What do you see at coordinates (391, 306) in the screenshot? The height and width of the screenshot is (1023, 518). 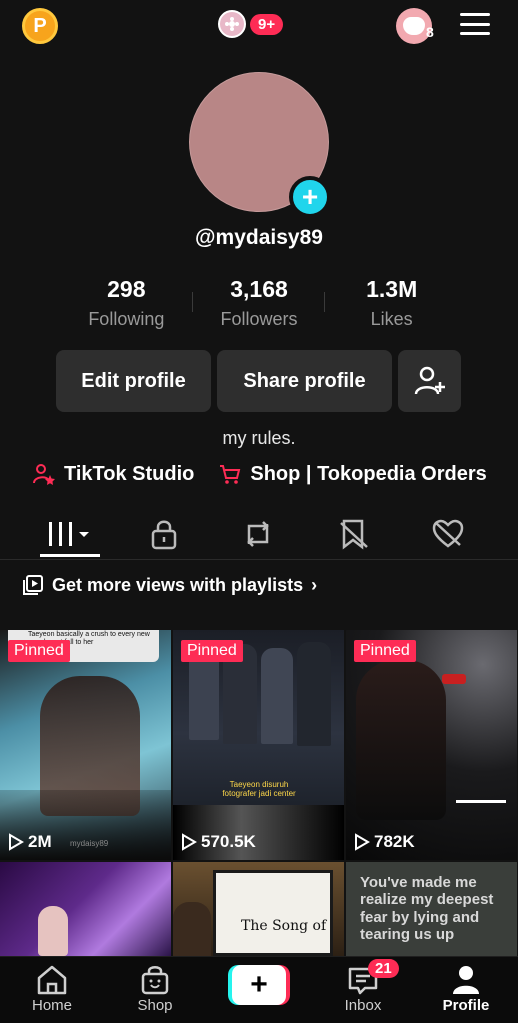 I see `stat-likes: 1.3M Likes` at bounding box center [391, 306].